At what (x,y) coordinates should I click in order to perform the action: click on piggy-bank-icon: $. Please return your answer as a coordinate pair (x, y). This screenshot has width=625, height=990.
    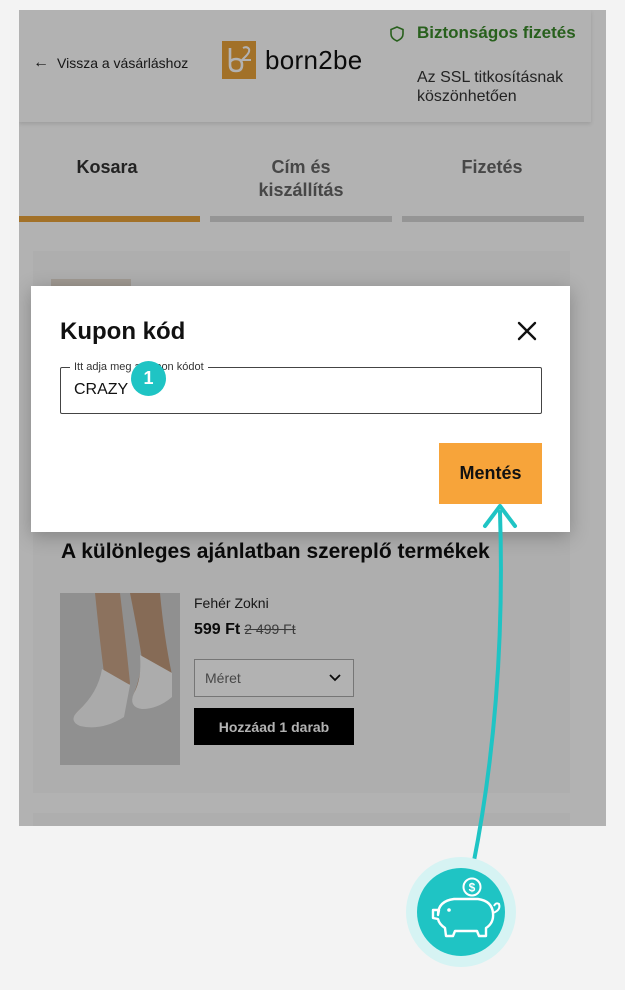
    Looking at the image, I should click on (461, 912).